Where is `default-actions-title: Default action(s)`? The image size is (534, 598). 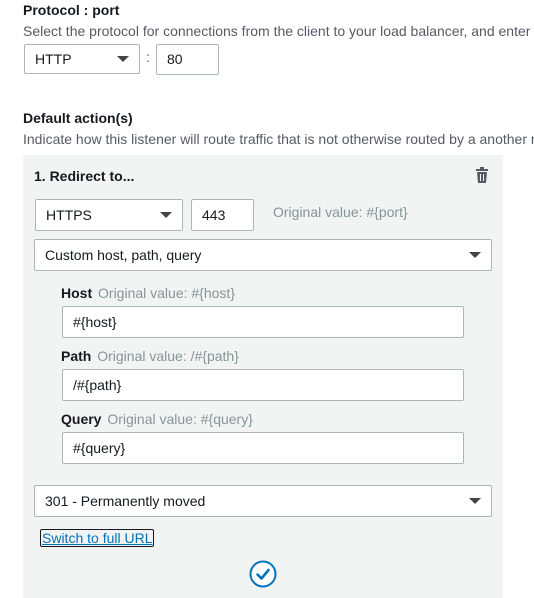
default-actions-title: Default action(s) is located at coordinates (78, 118).